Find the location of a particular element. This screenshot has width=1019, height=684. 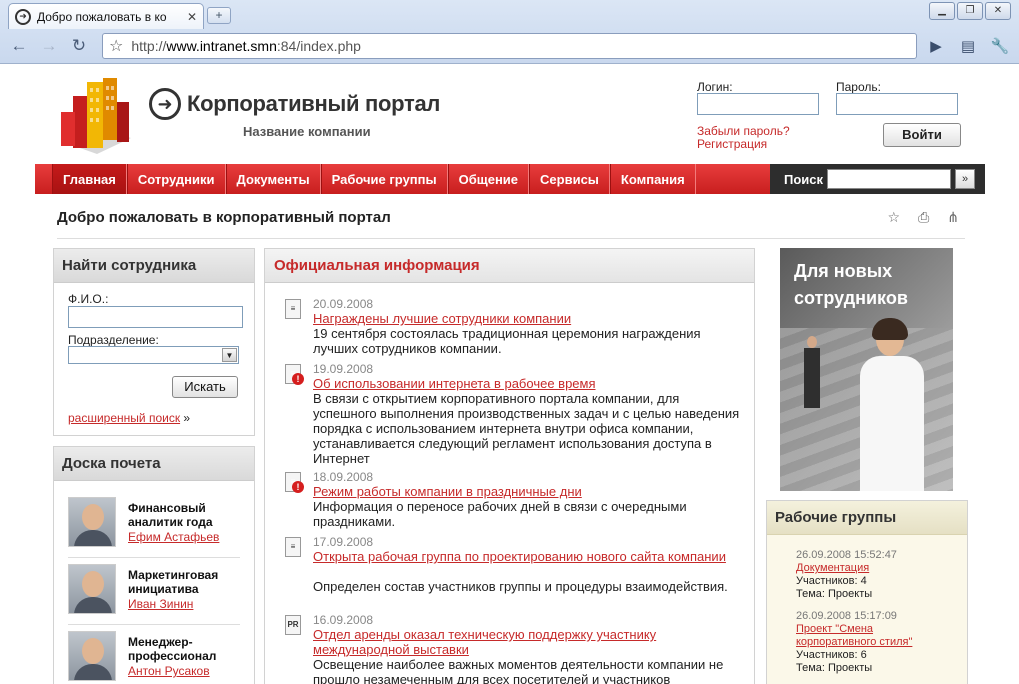

login-button: Войти is located at coordinates (922, 135).